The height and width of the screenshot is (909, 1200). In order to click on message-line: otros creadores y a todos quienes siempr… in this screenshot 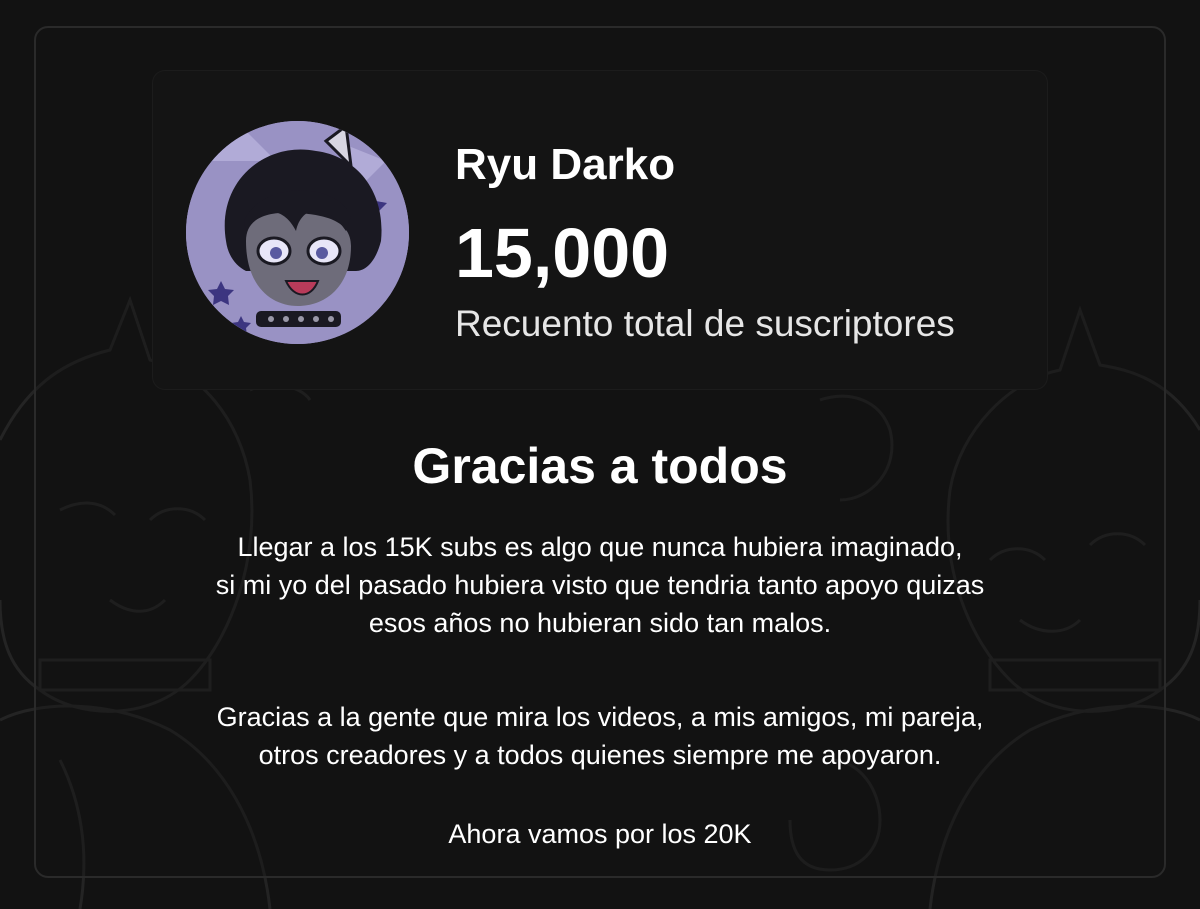, I will do `click(600, 755)`.